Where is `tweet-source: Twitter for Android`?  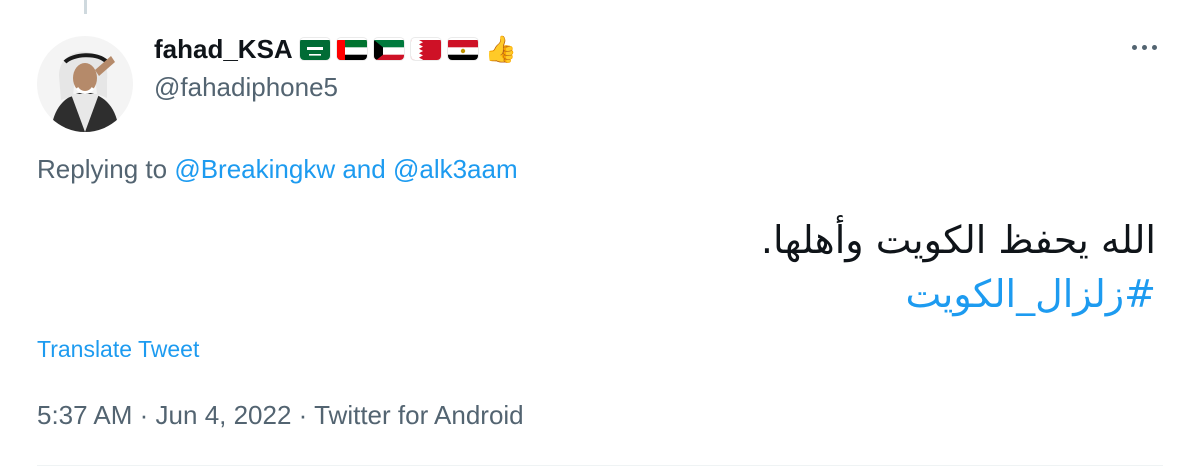
tweet-source: Twitter for Android is located at coordinates (419, 415).